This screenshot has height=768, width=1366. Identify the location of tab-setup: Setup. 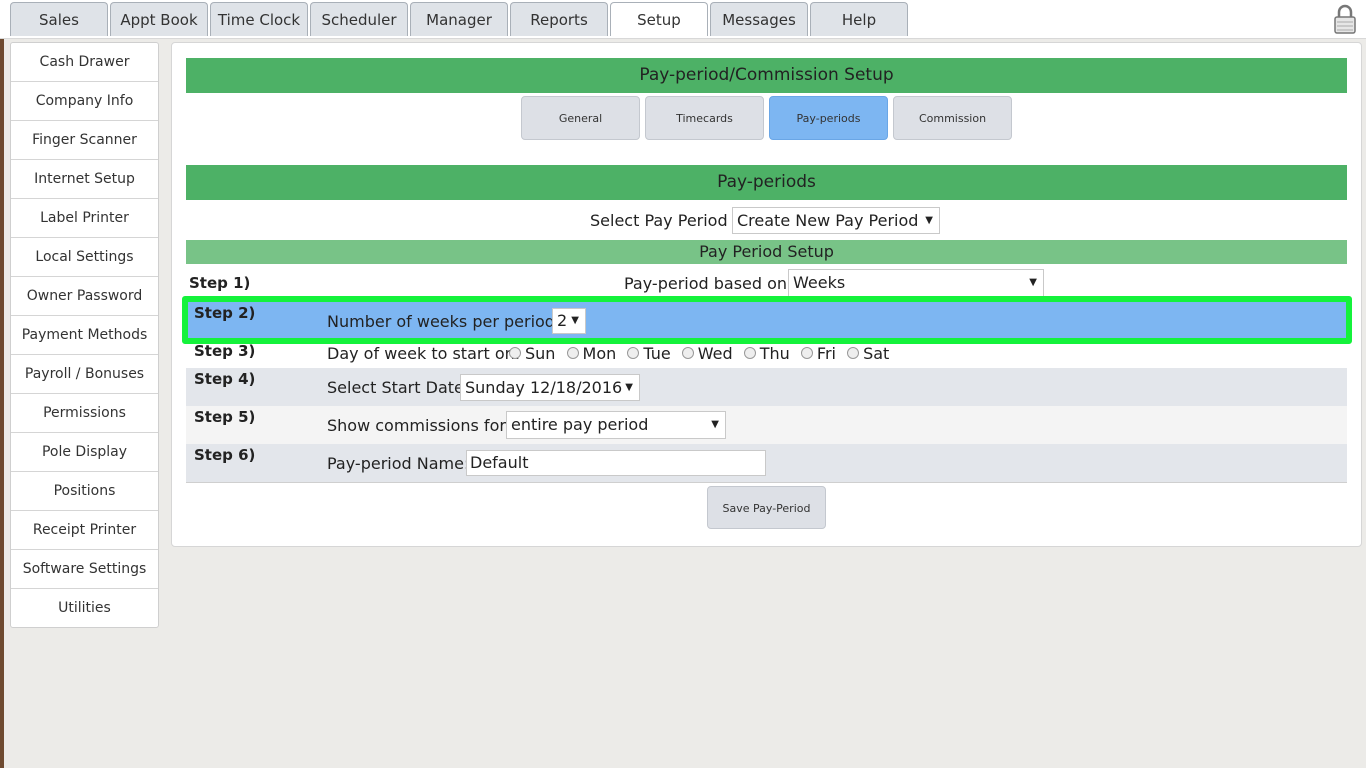
(659, 19).